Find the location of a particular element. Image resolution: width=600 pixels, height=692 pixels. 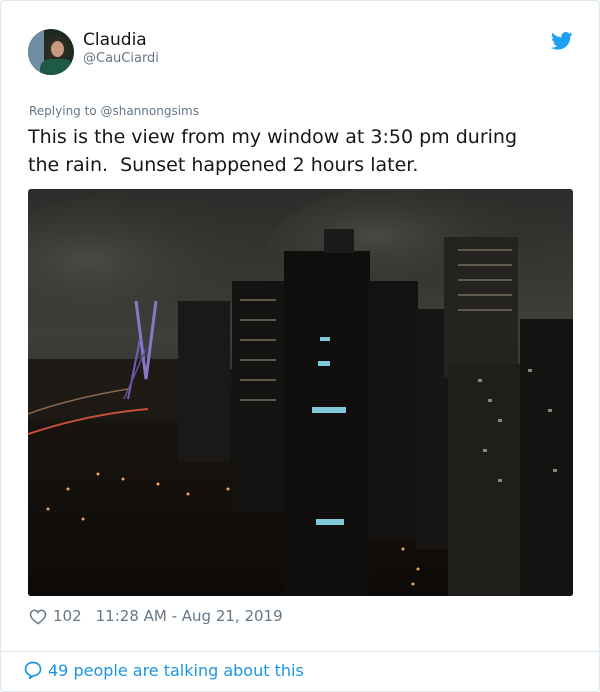

avatar is located at coordinates (51, 52).